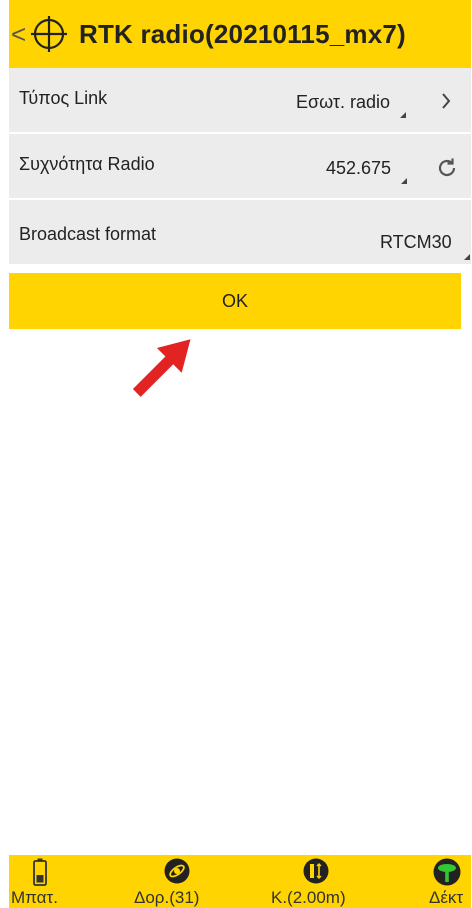  I want to click on link-type-value: Εσωτ. radio, so click(343, 102).